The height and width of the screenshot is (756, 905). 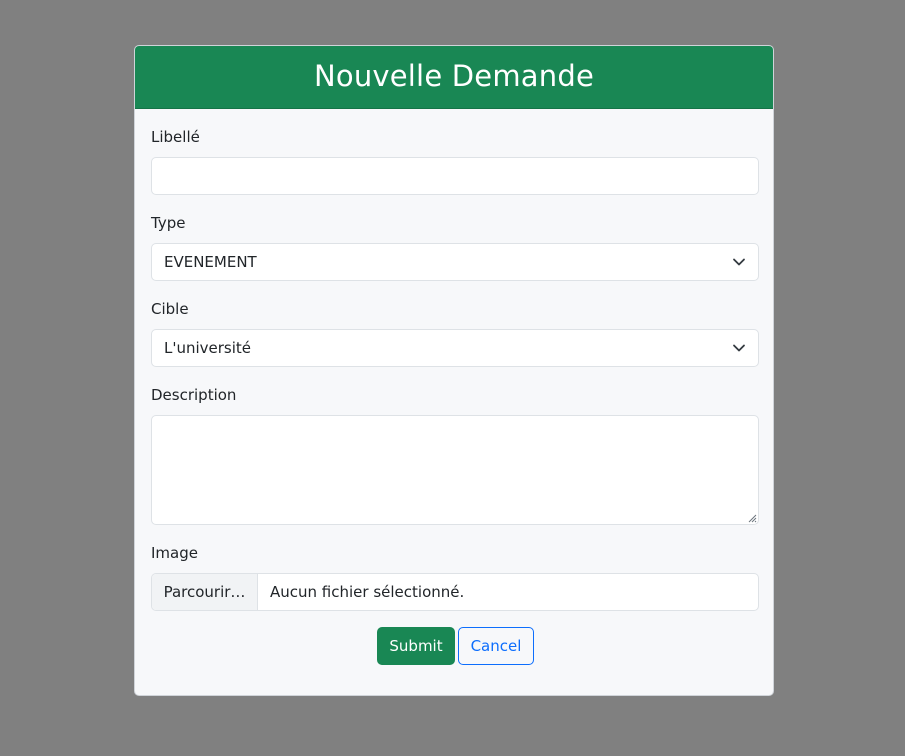 What do you see at coordinates (174, 553) in the screenshot?
I see `image-label: Image` at bounding box center [174, 553].